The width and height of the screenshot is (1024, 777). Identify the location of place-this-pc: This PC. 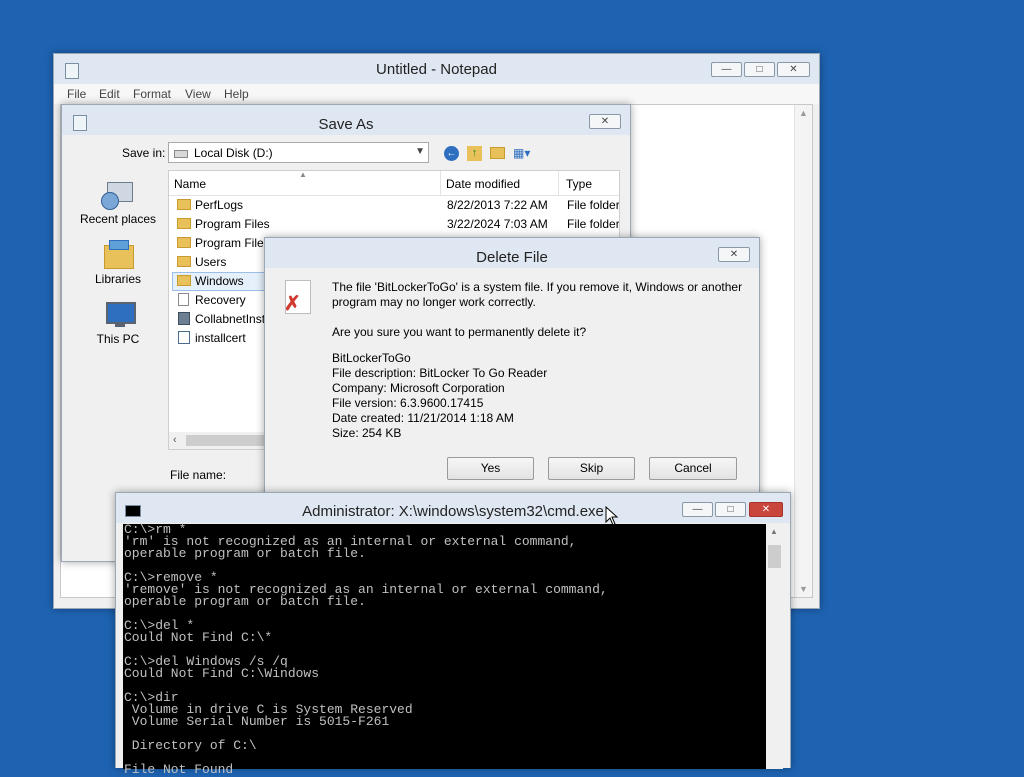
(118, 323).